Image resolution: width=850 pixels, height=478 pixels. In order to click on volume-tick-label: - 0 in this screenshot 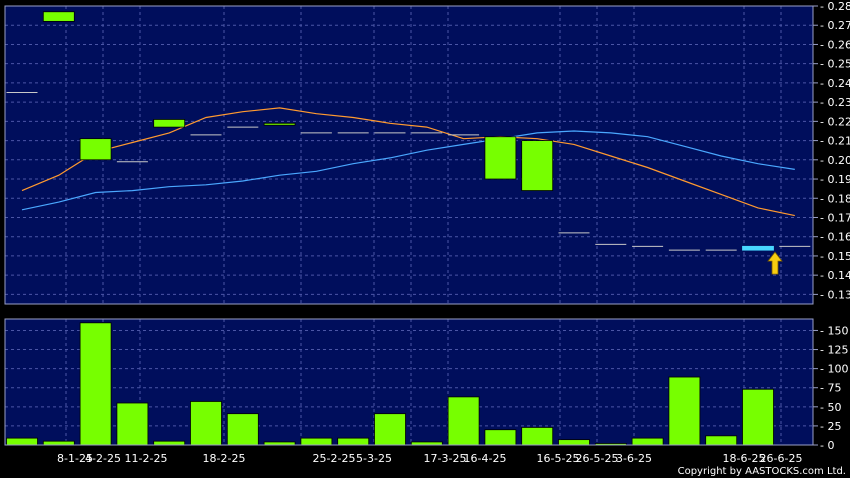, I will do `click(827, 445)`.